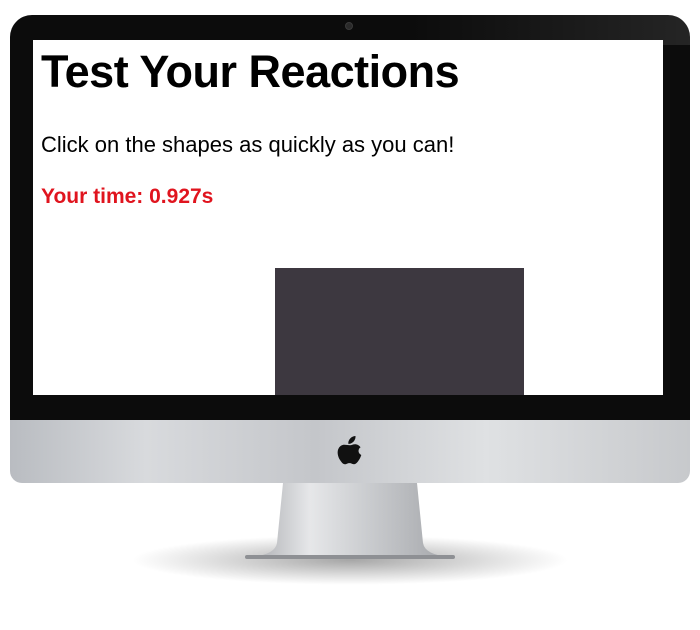 This screenshot has height=630, width=700. I want to click on apple-logo-icon, so click(349, 450).